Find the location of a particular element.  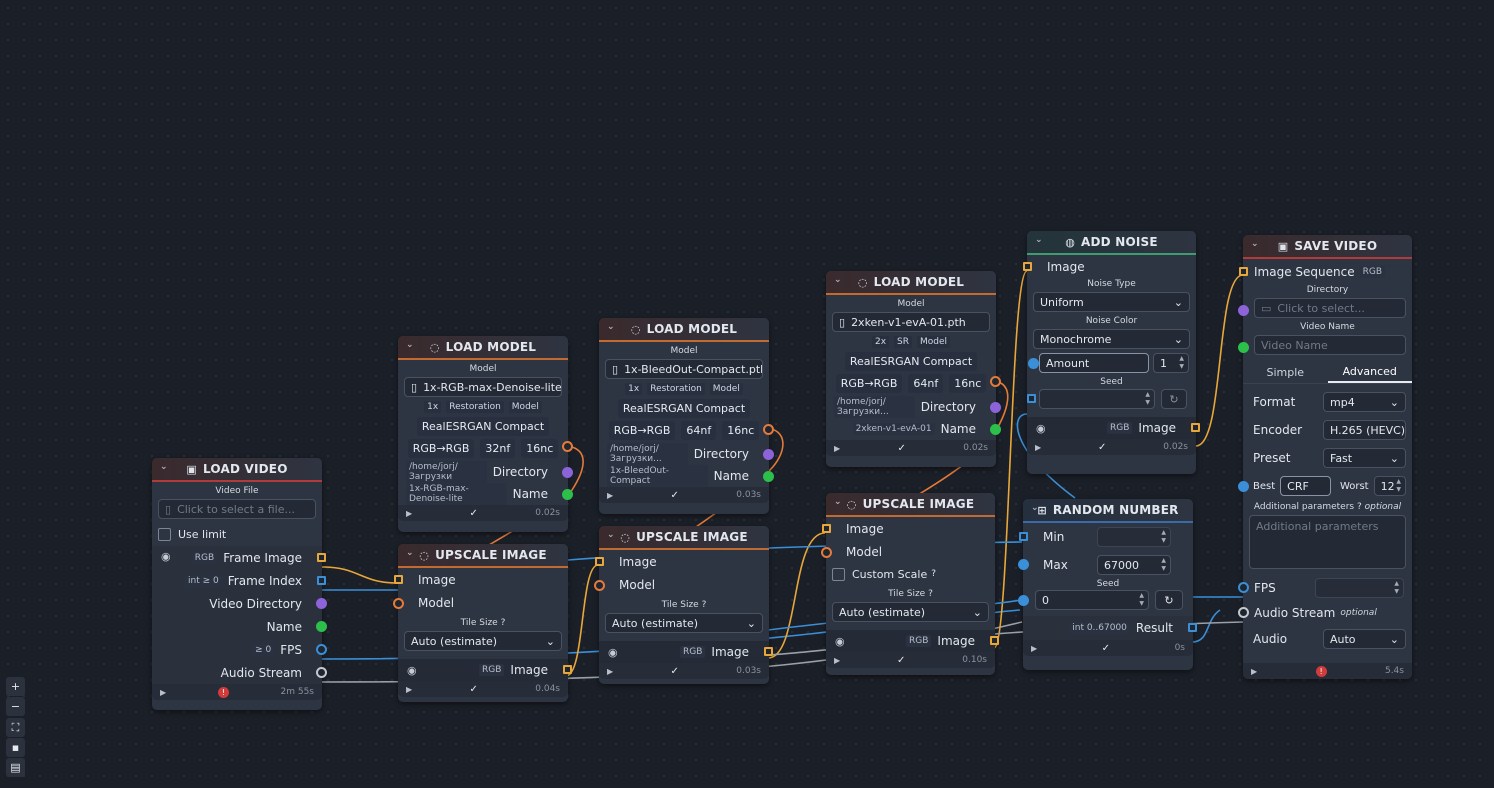

seed-field: 0 ▲ ▼ is located at coordinates (1092, 600).